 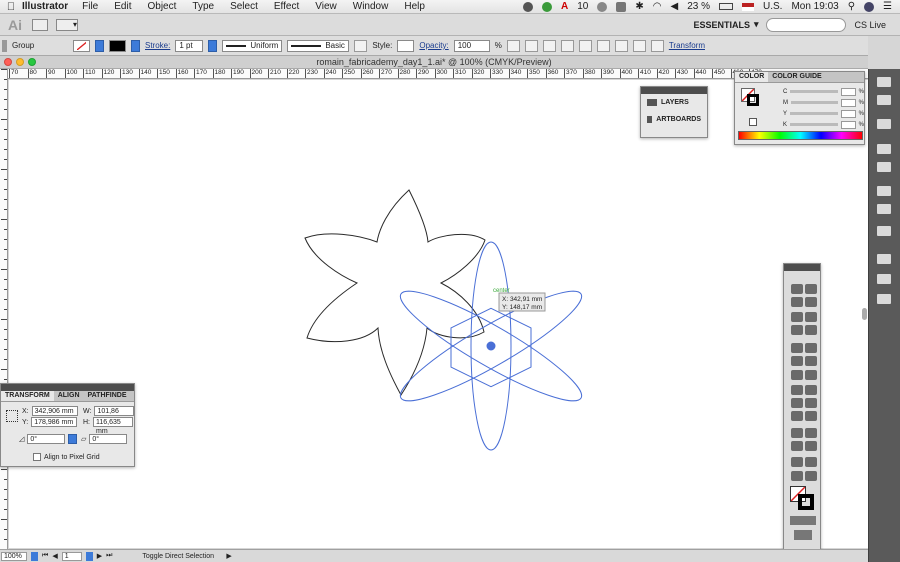 What do you see at coordinates (54, 411) in the screenshot?
I see `x-field: 342,906 mm` at bounding box center [54, 411].